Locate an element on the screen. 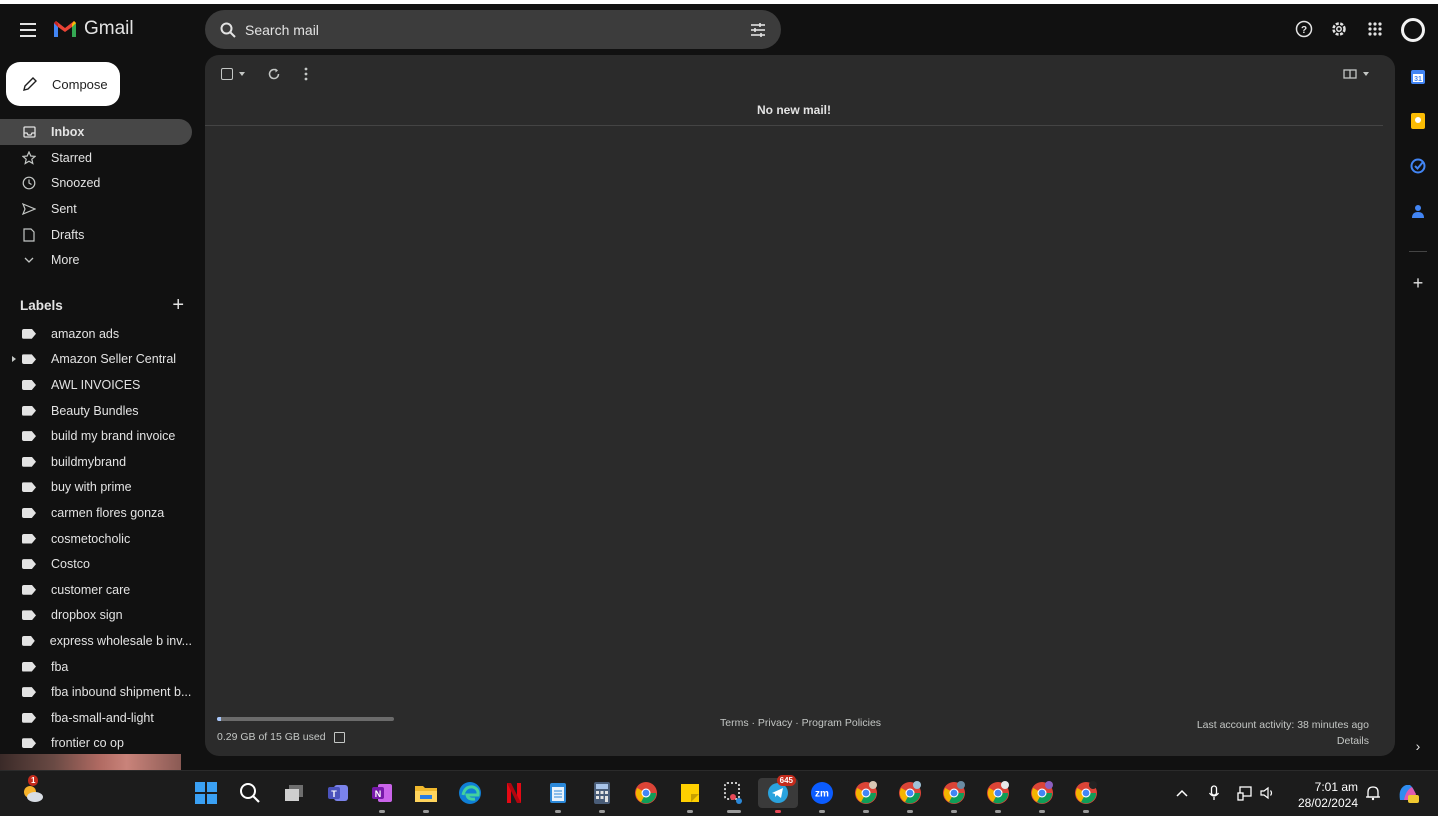  volume-icon is located at coordinates (1268, 793).